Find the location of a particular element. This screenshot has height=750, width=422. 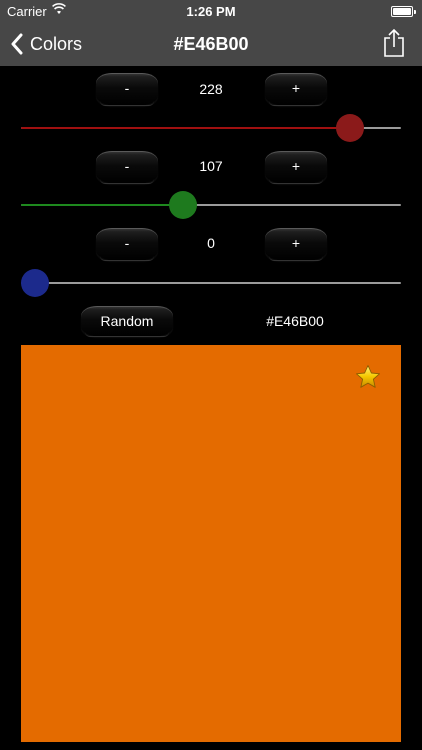

green-slider-fill is located at coordinates (102, 205).